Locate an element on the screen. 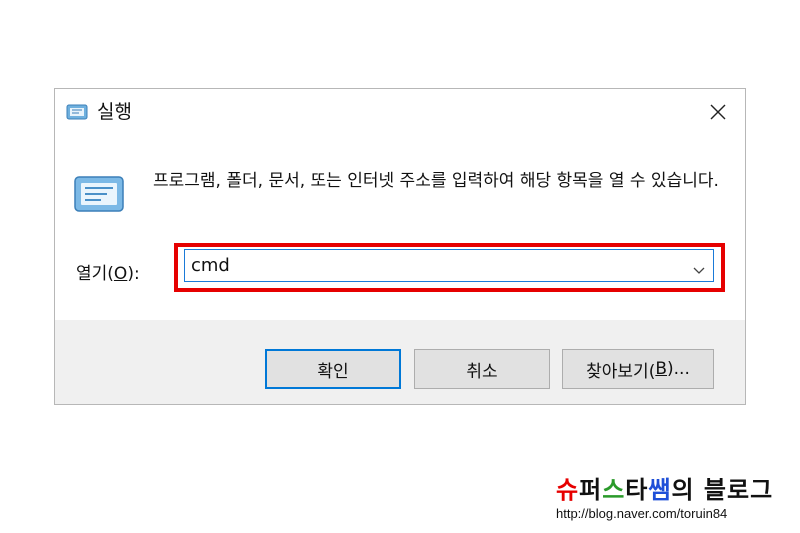  close-icon is located at coordinates (718, 112).